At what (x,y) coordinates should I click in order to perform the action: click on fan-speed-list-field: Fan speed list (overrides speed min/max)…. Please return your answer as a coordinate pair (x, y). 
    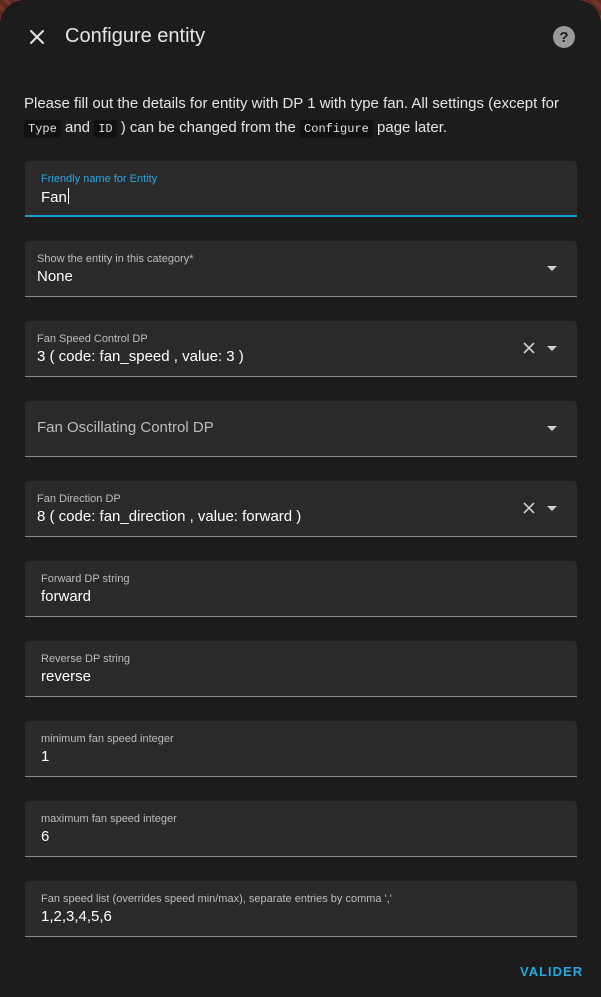
    Looking at the image, I should click on (301, 909).